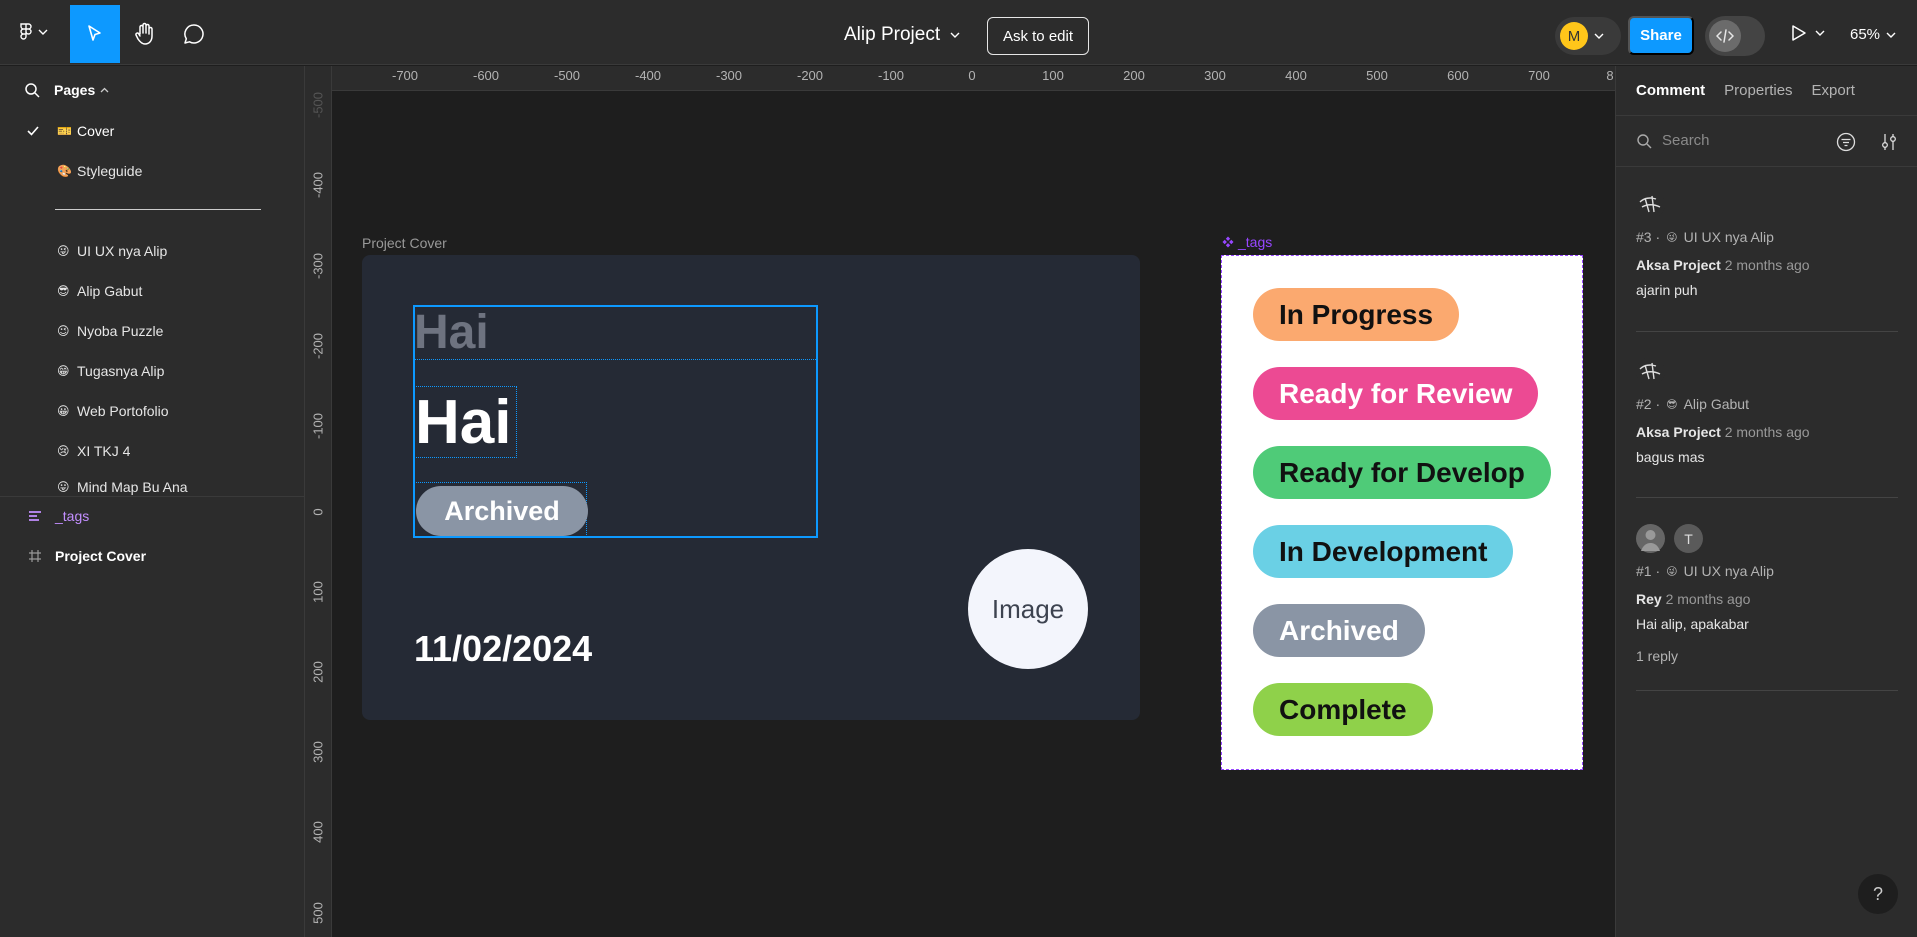 Image resolution: width=1917 pixels, height=937 pixels. I want to click on page-label: UI UX nya Alip, so click(122, 251).